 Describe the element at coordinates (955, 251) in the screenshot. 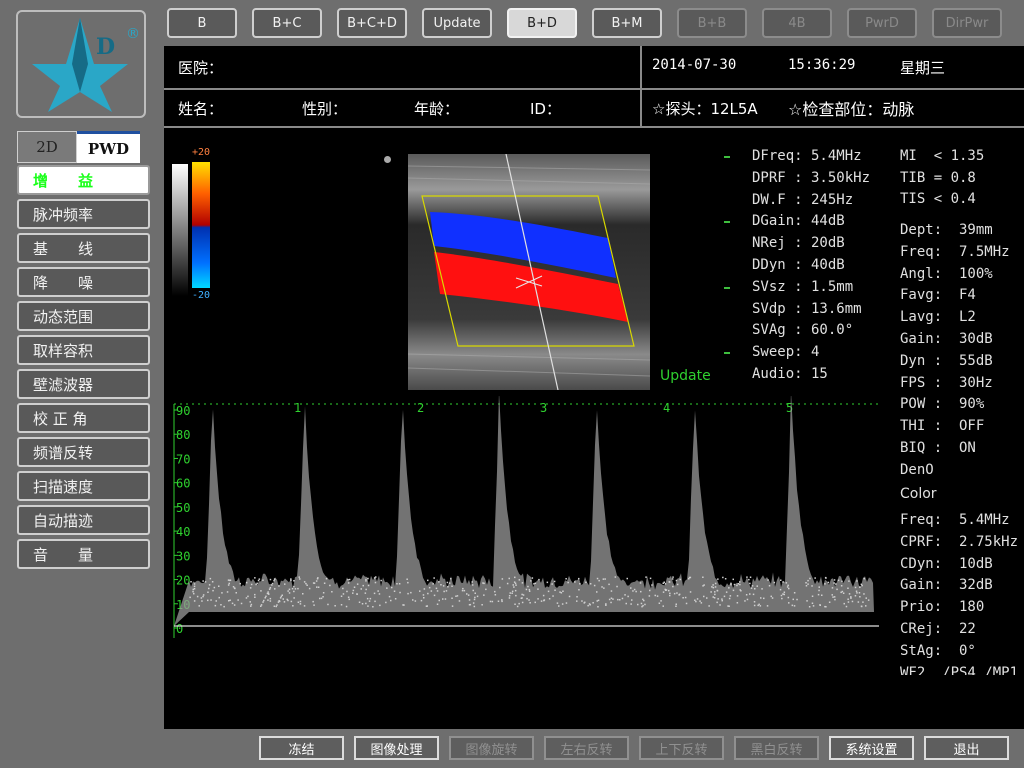

I see `bmode-param: Freq: 7.5MHz` at that location.